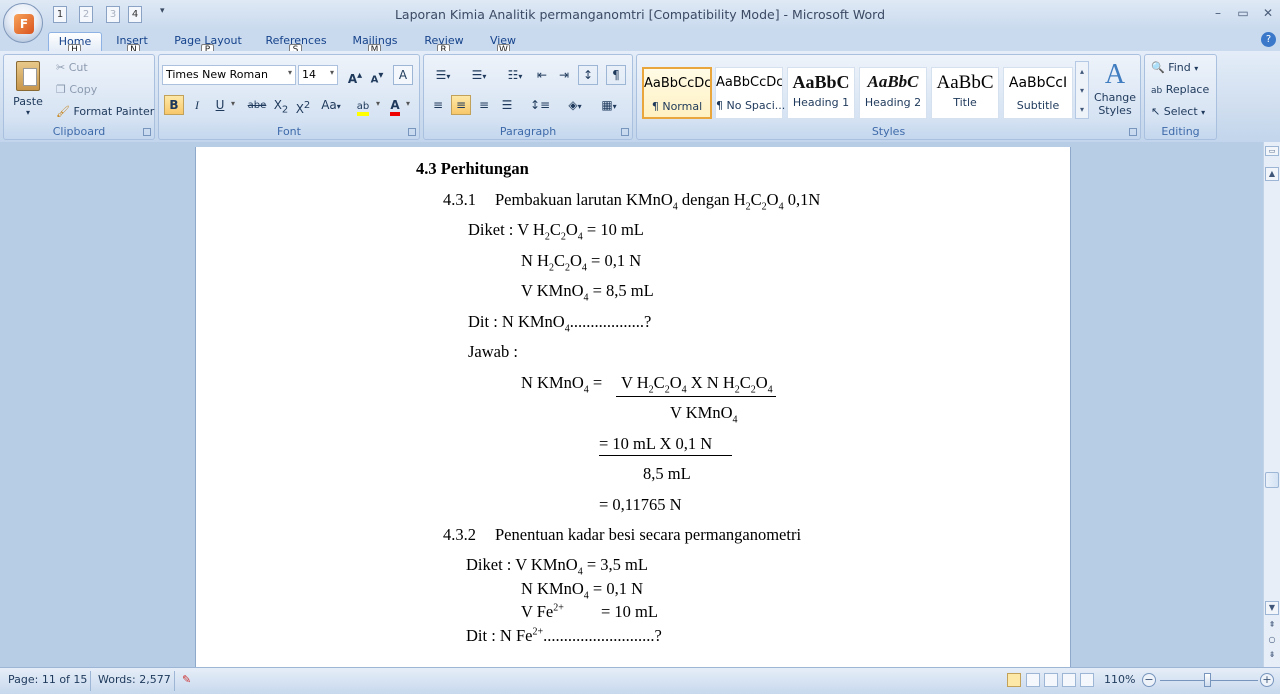 The width and height of the screenshot is (1280, 694). Describe the element at coordinates (479, 75) in the screenshot. I see `numbering-button: ☰▾` at that location.